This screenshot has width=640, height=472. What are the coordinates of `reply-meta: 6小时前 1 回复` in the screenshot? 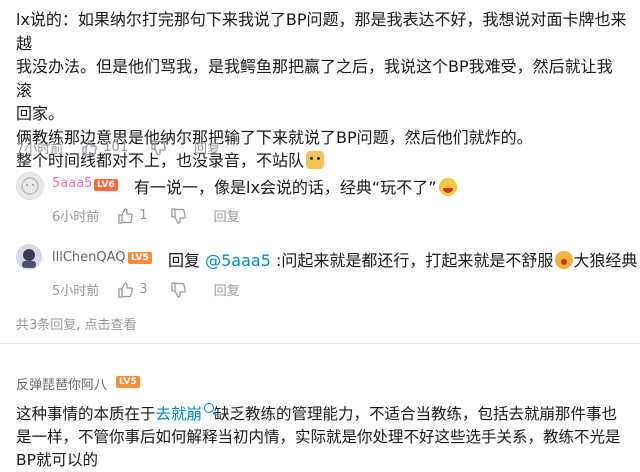 It's located at (146, 215).